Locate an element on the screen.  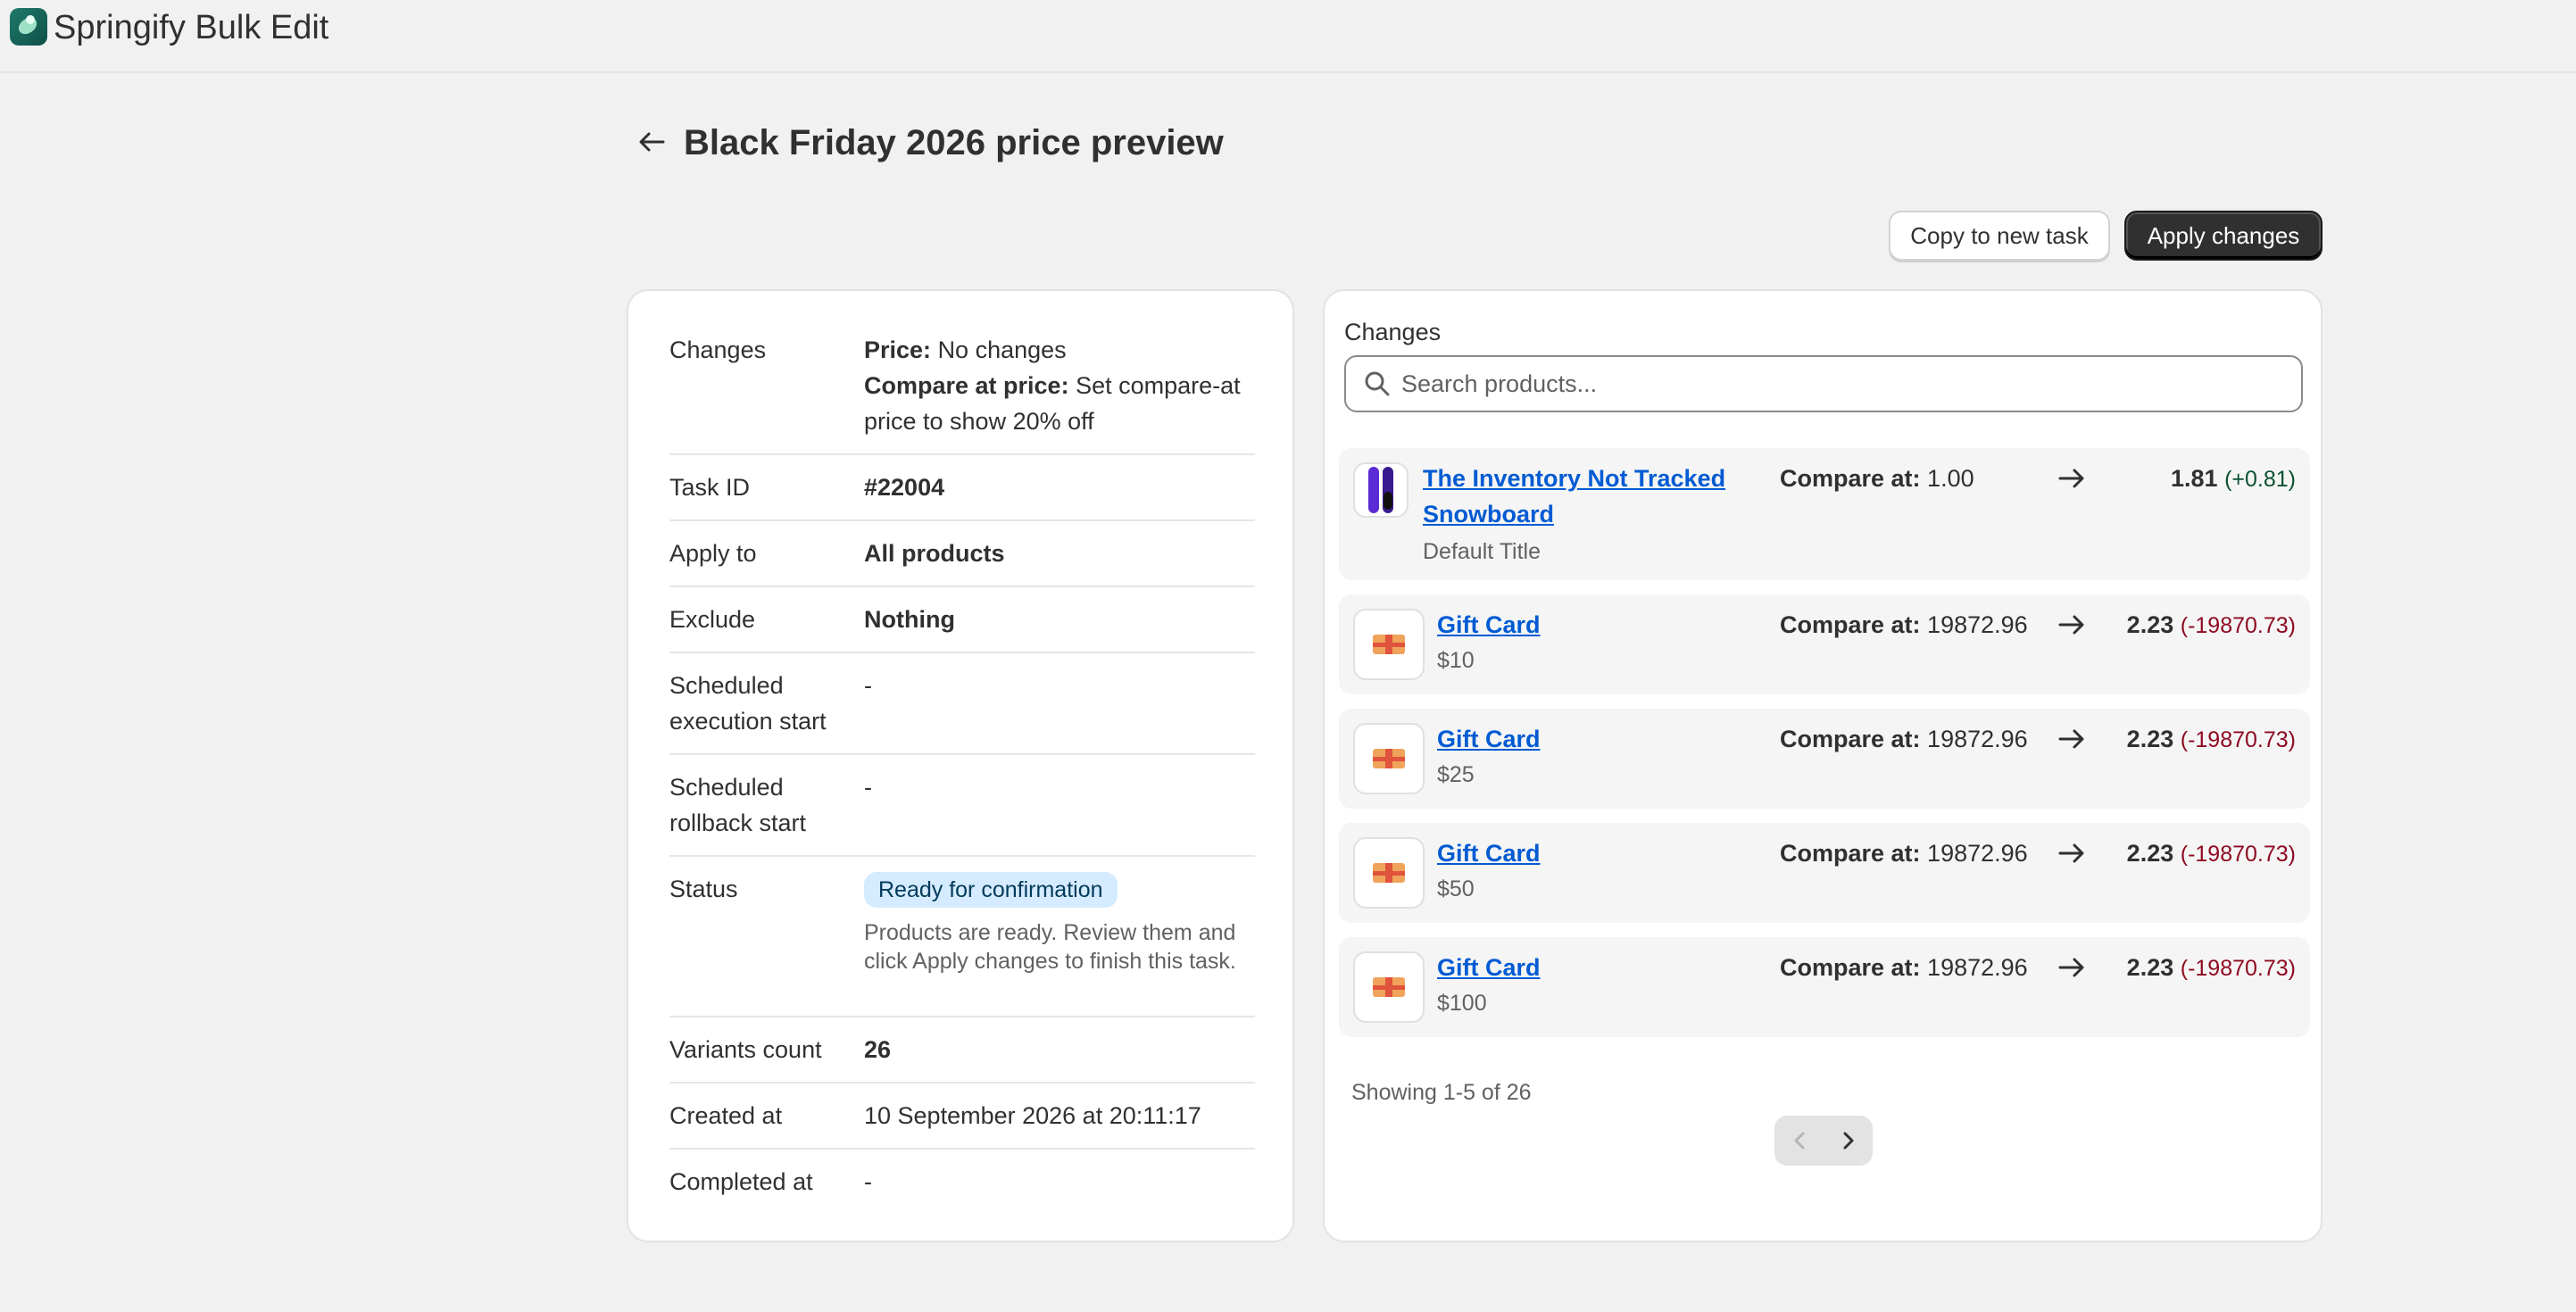
apply-changes-button: Apply changes is located at coordinates (2224, 236).